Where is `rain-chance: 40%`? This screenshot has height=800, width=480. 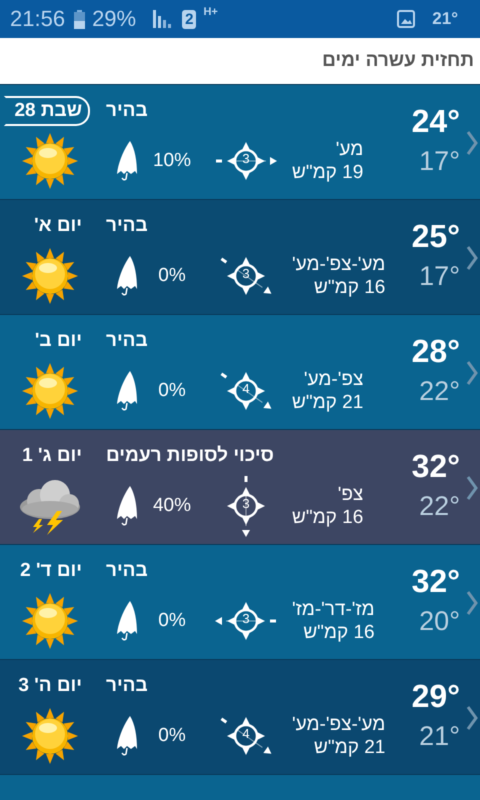 rain-chance: 40% is located at coordinates (172, 506).